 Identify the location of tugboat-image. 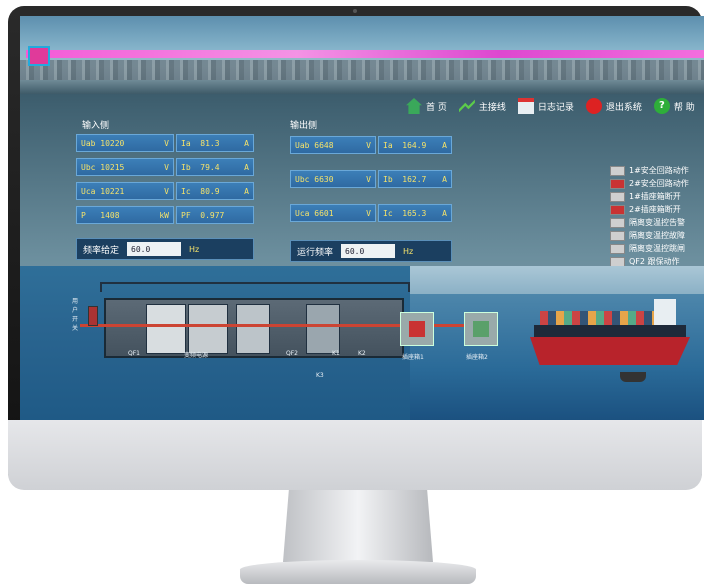
(633, 377).